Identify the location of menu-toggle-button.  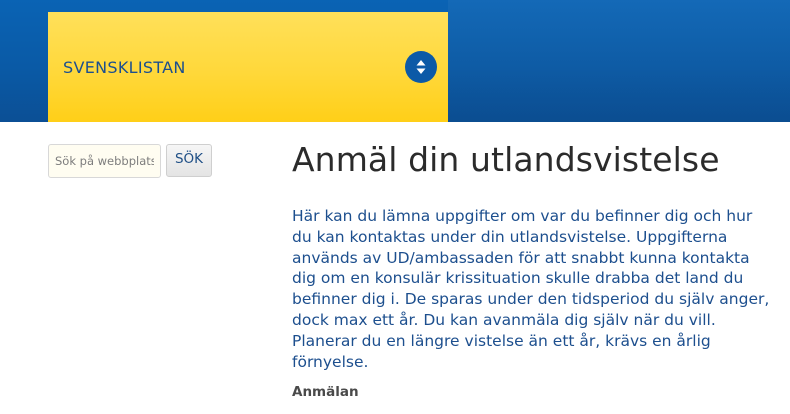
(421, 67).